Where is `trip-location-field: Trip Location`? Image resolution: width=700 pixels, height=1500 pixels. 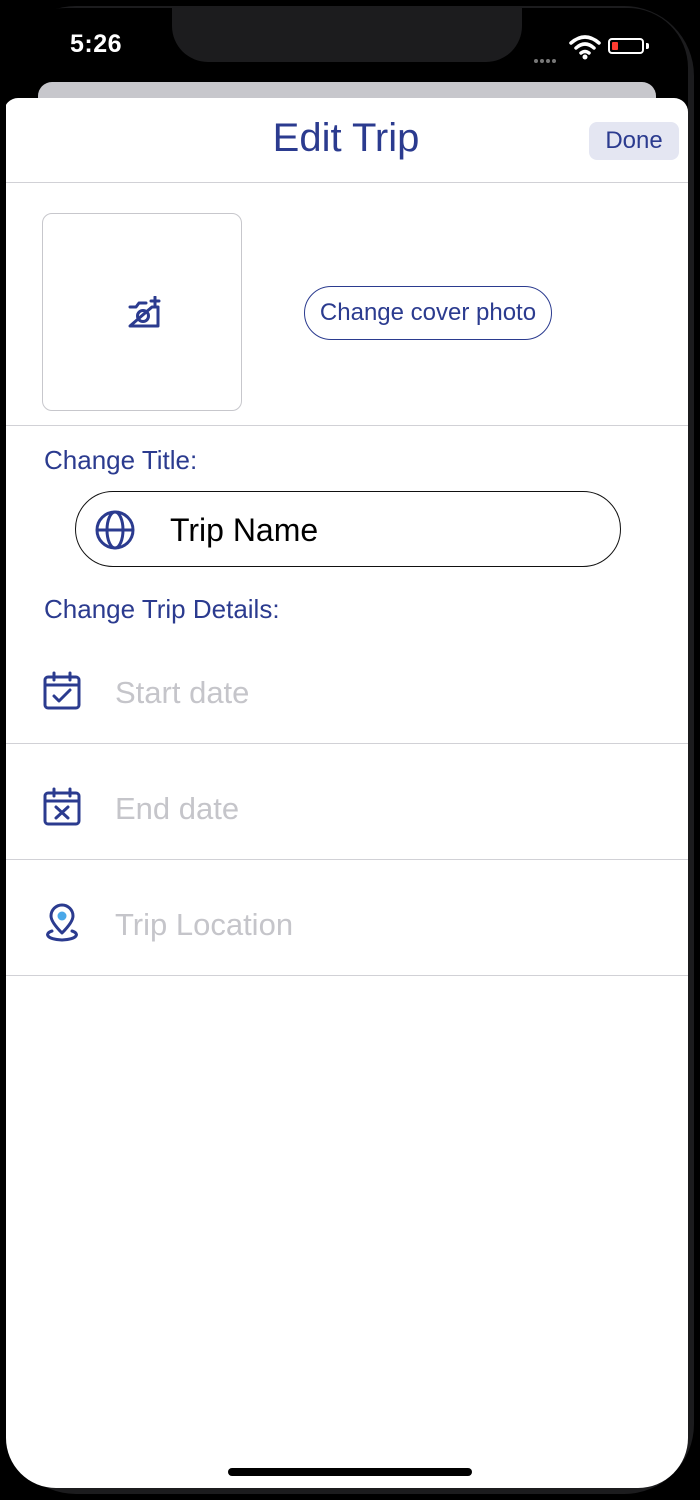 trip-location-field: Trip Location is located at coordinates (347, 917).